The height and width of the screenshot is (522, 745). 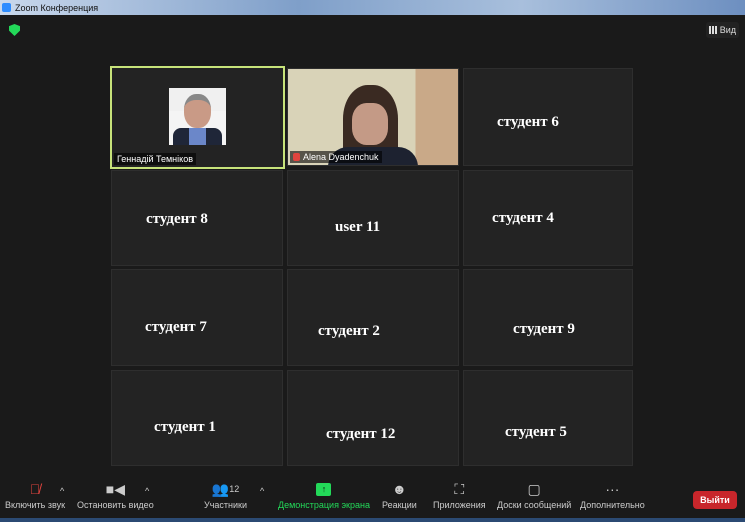 What do you see at coordinates (712, 30) in the screenshot?
I see `grid-icon` at bounding box center [712, 30].